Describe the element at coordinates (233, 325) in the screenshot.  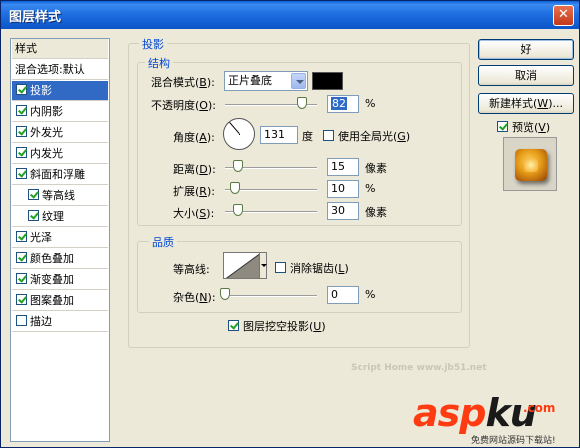
I see `knockout-checkbox` at that location.